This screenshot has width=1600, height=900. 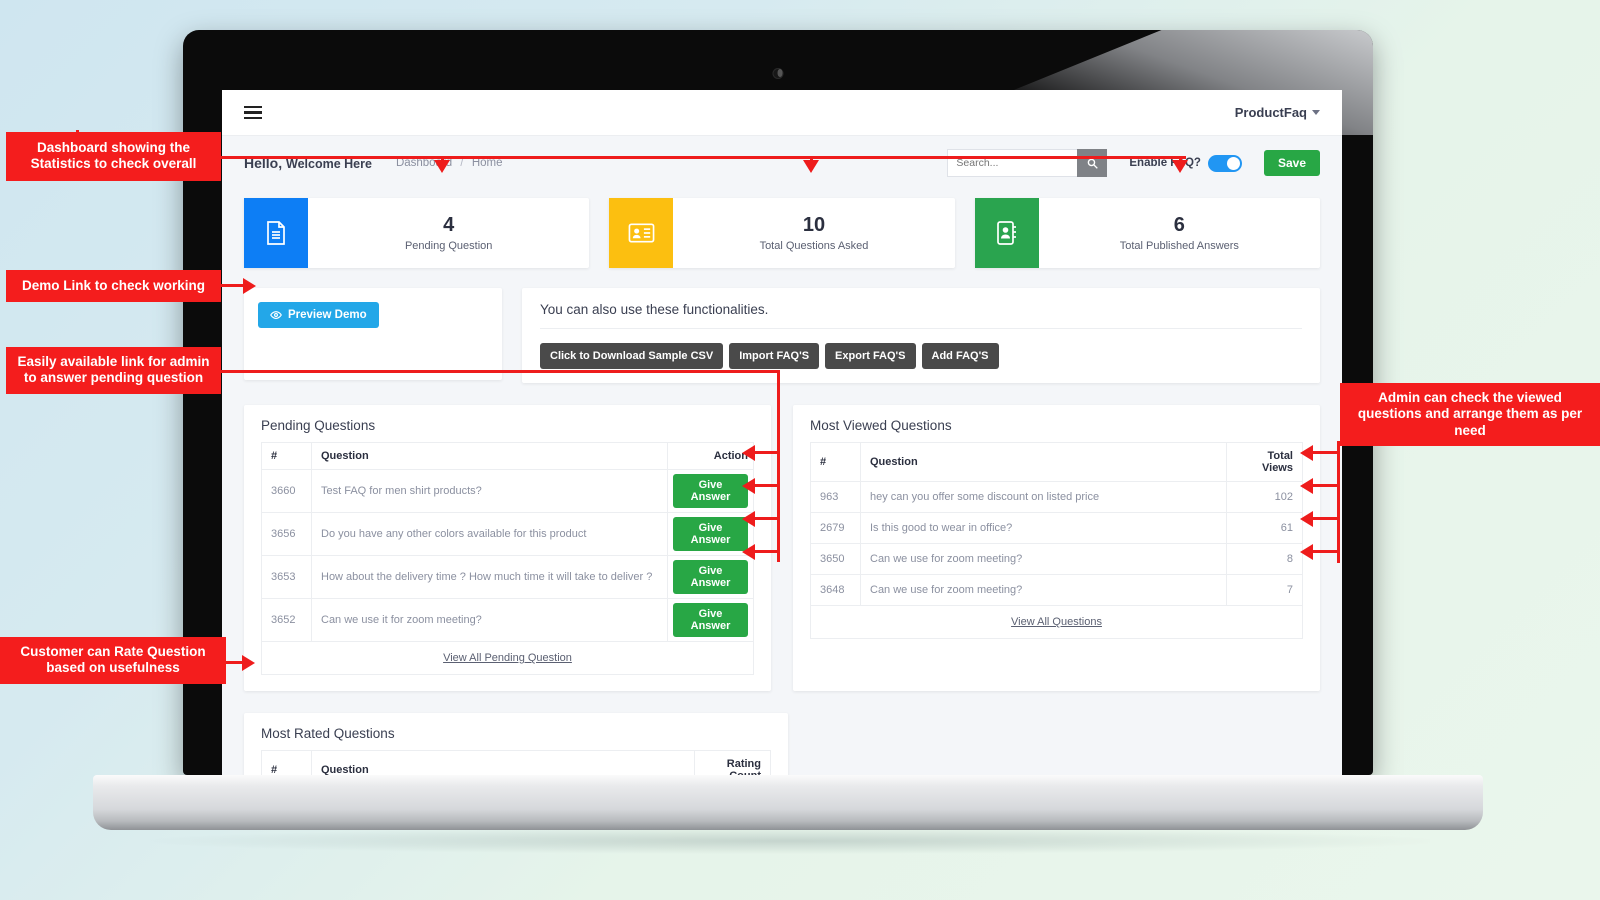 What do you see at coordinates (632, 356) in the screenshot?
I see `download-sample-csv-button: Click to Download Sample CSV` at bounding box center [632, 356].